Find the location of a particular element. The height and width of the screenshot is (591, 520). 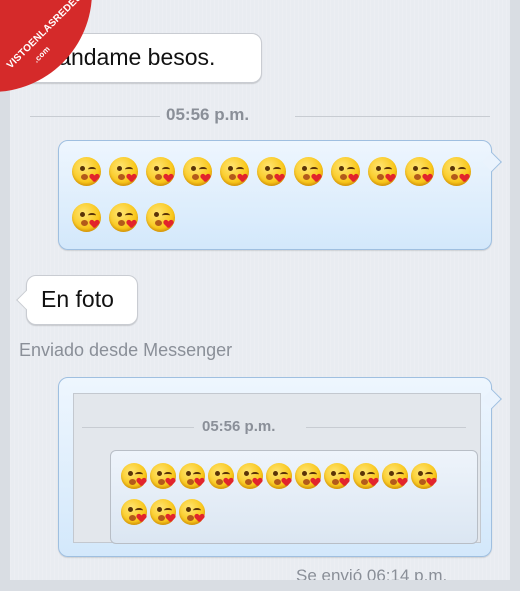

sent-from-label: Enviado desde Messenger is located at coordinates (126, 350).